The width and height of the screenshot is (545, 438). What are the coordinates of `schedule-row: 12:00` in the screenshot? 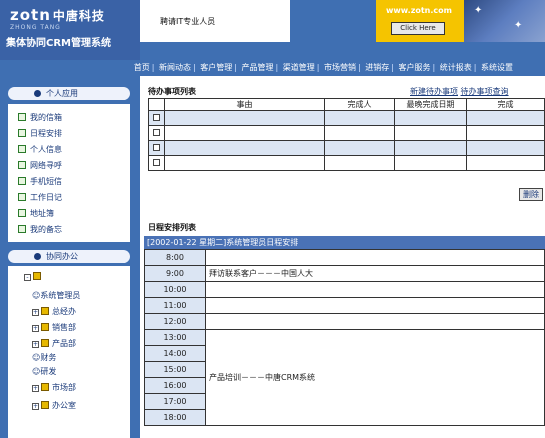 It's located at (344, 321).